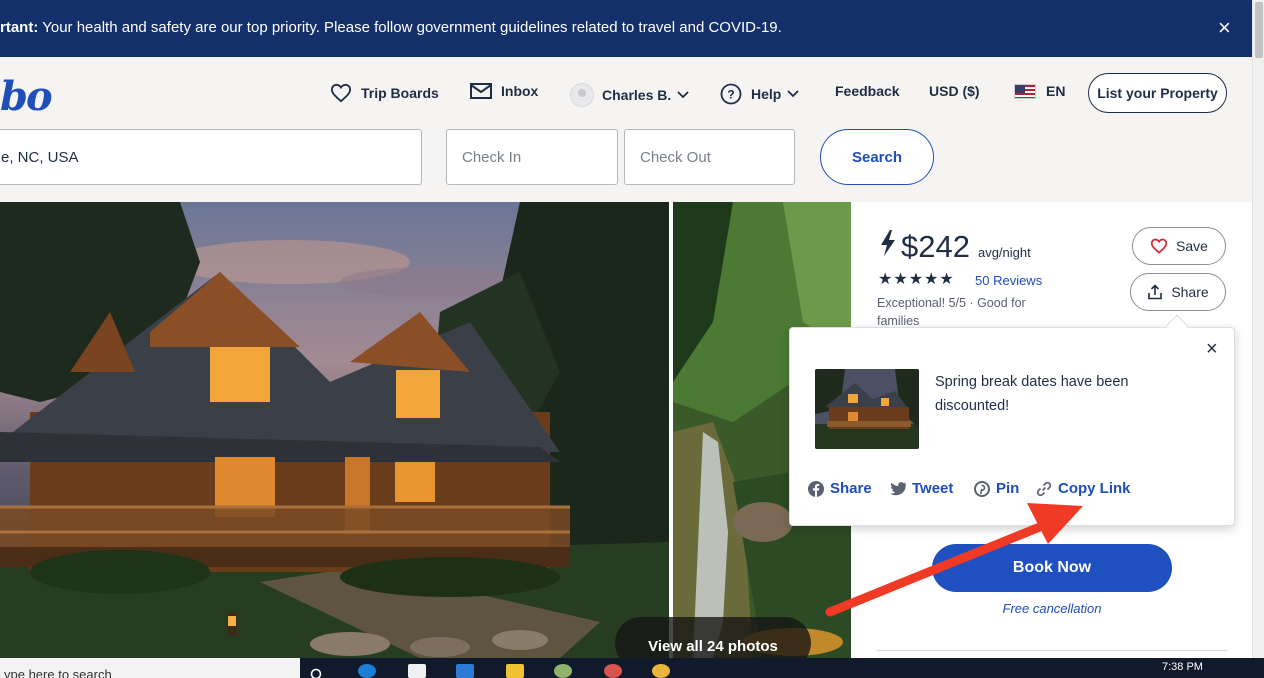  What do you see at coordinates (400, 93) in the screenshot?
I see `trip-boards-label: Trip Boards` at bounding box center [400, 93].